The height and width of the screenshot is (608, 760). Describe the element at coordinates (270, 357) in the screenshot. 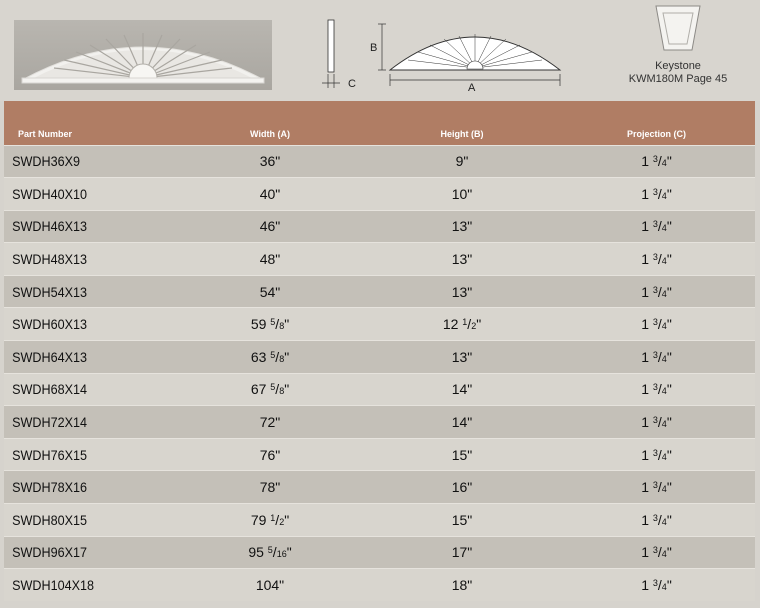

I see `width-cell: 63 5/8"` at that location.